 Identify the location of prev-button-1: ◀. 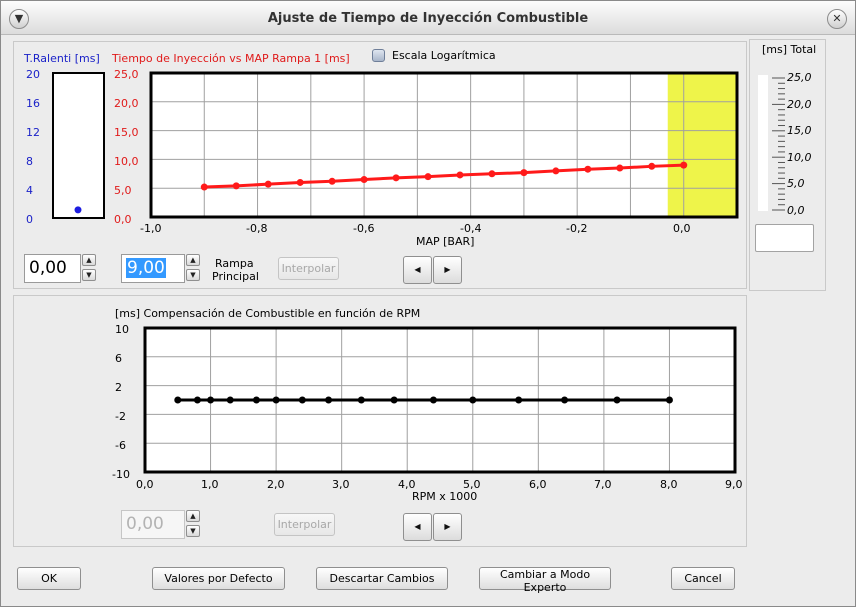
(417, 270).